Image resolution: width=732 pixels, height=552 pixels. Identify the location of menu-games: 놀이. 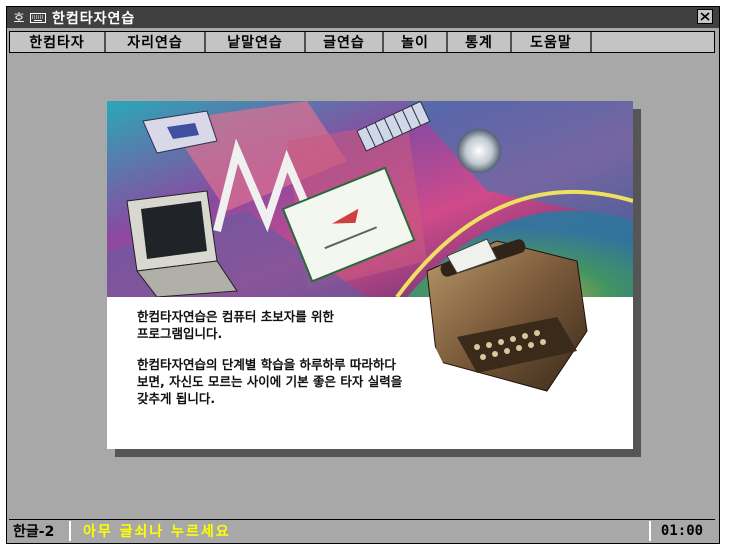
(416, 42).